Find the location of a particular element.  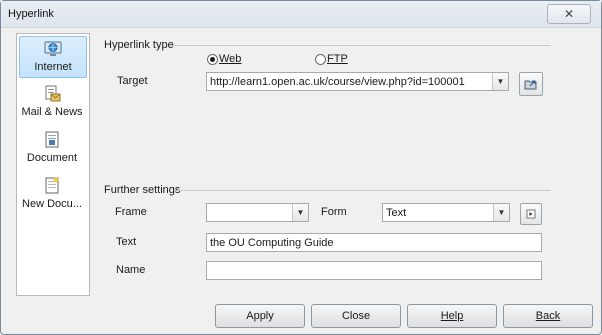

target-dropdown-button: ▼ is located at coordinates (500, 81).